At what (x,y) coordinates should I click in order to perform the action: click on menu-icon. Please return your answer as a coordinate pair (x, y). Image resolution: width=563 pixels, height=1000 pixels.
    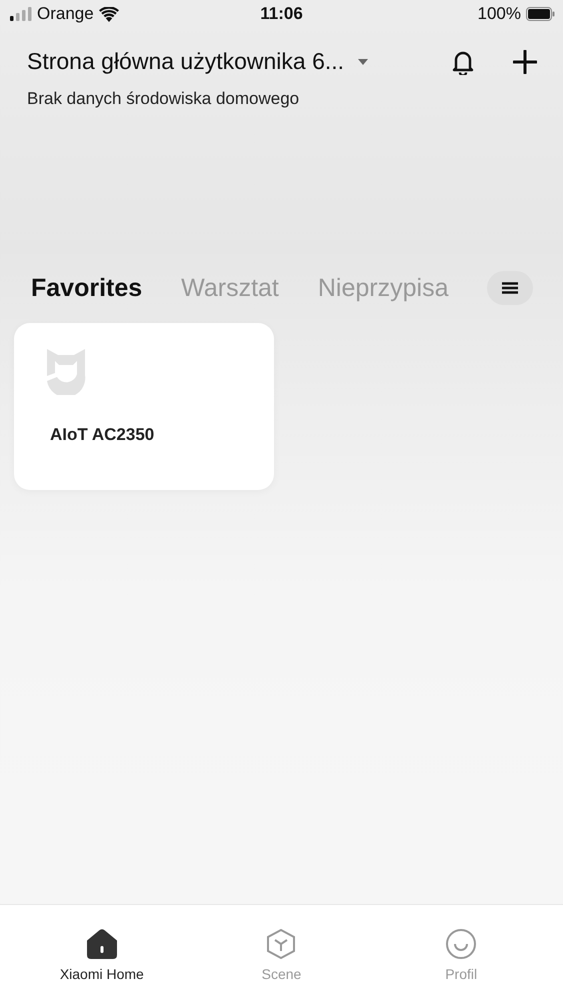
    Looking at the image, I should click on (510, 288).